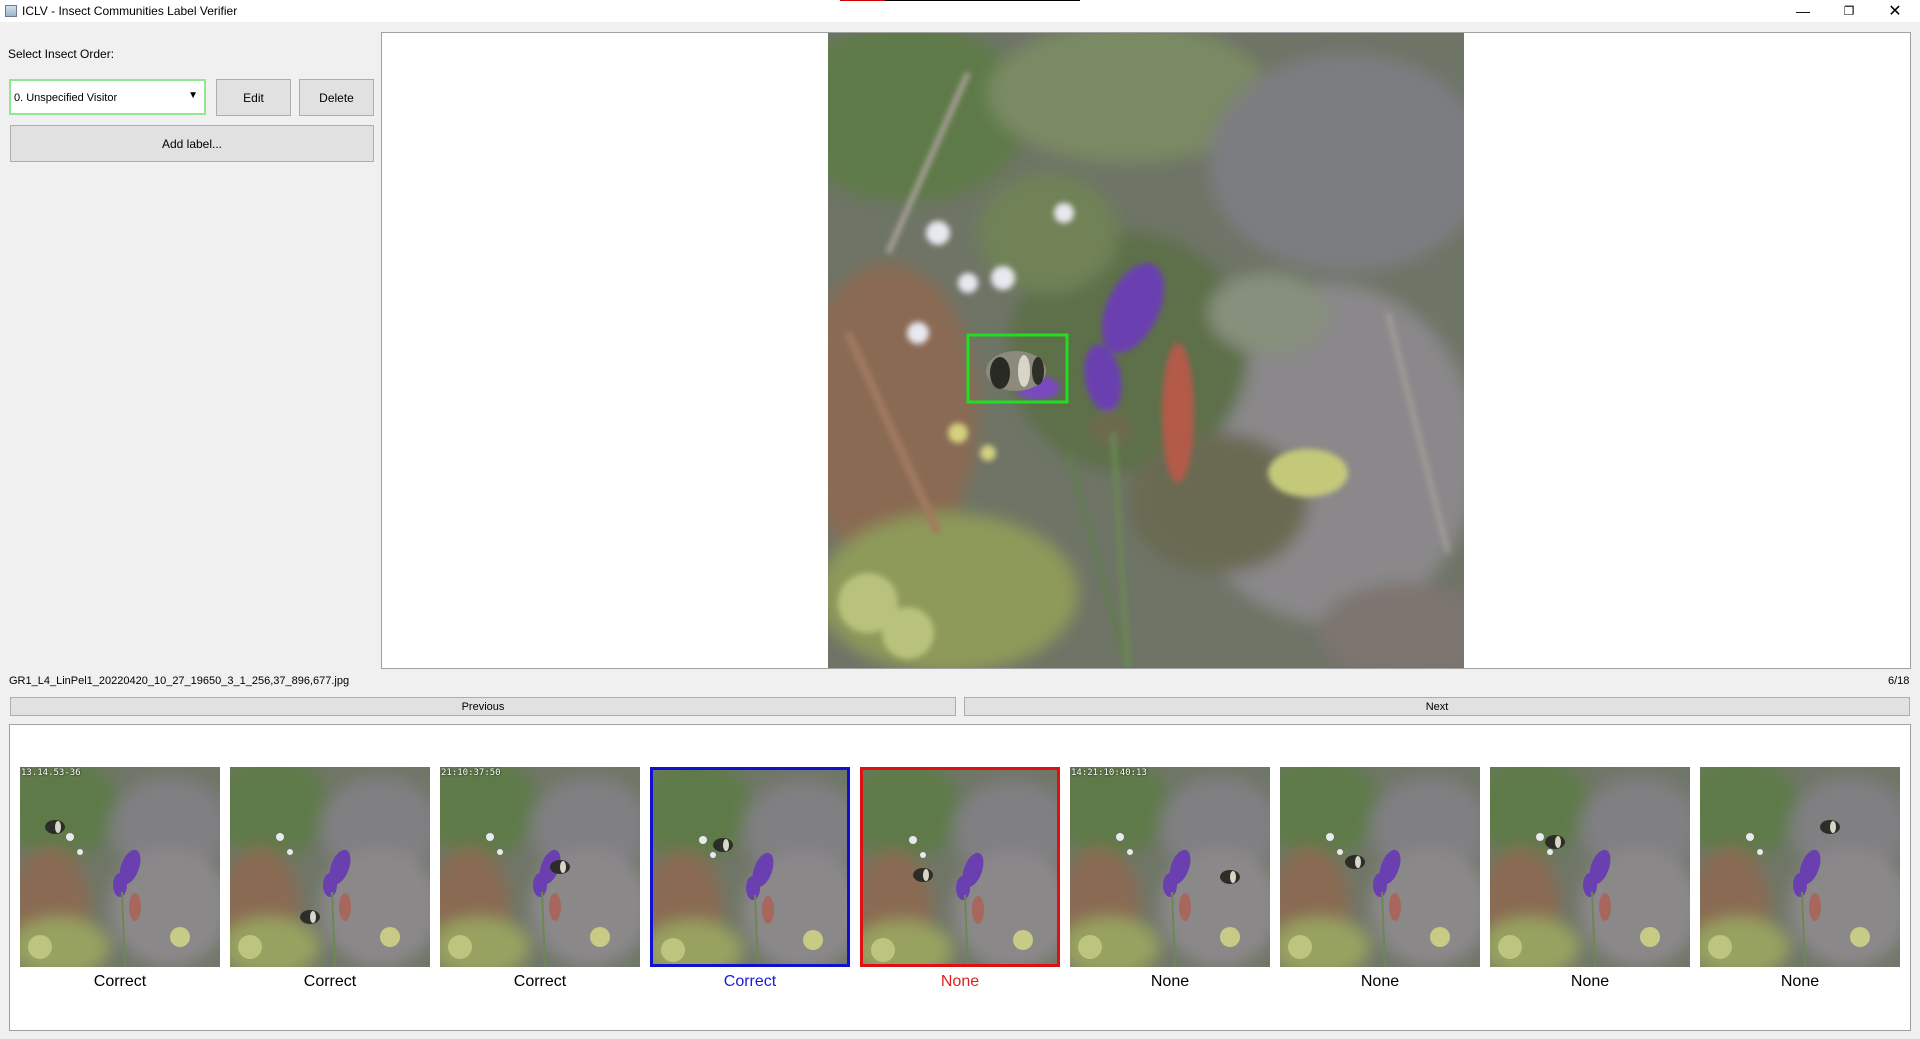  Describe the element at coordinates (193, 95) in the screenshot. I see `chevron-down-icon: ▼` at that location.